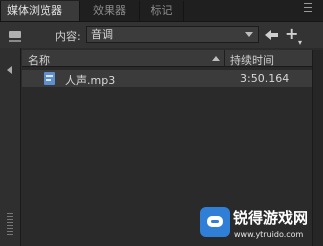 The width and height of the screenshot is (323, 246). I want to click on collapse-arrow-icon, so click(9, 70).